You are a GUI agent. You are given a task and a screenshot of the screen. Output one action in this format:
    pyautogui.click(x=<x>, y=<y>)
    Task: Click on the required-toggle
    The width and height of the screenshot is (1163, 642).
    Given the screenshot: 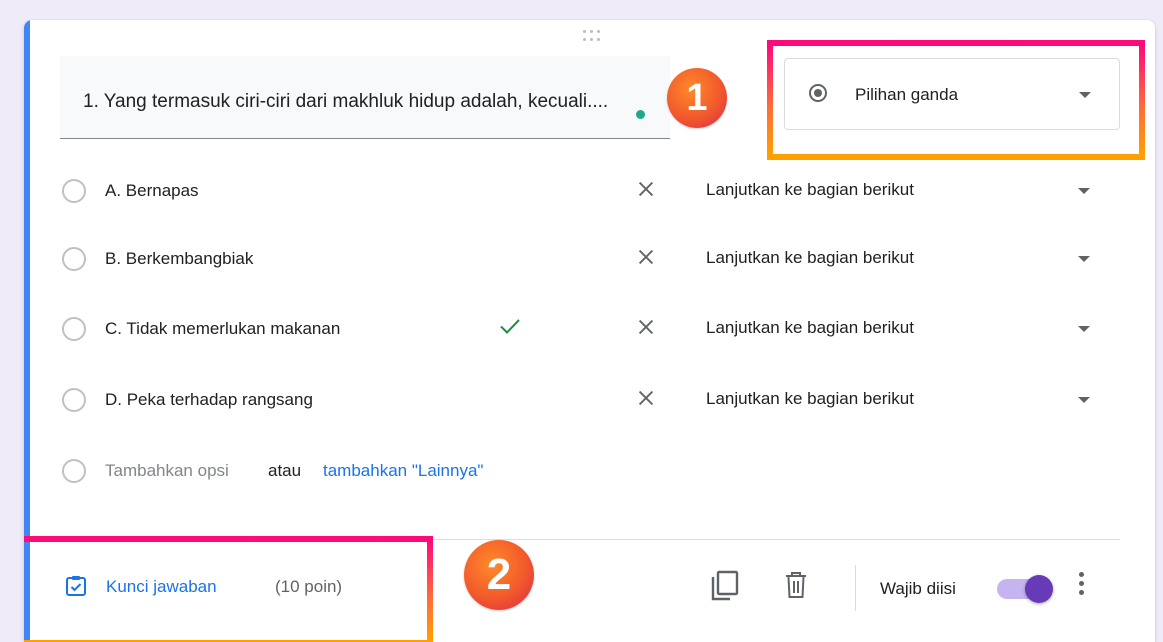 What is the action you would take?
    pyautogui.click(x=1025, y=589)
    